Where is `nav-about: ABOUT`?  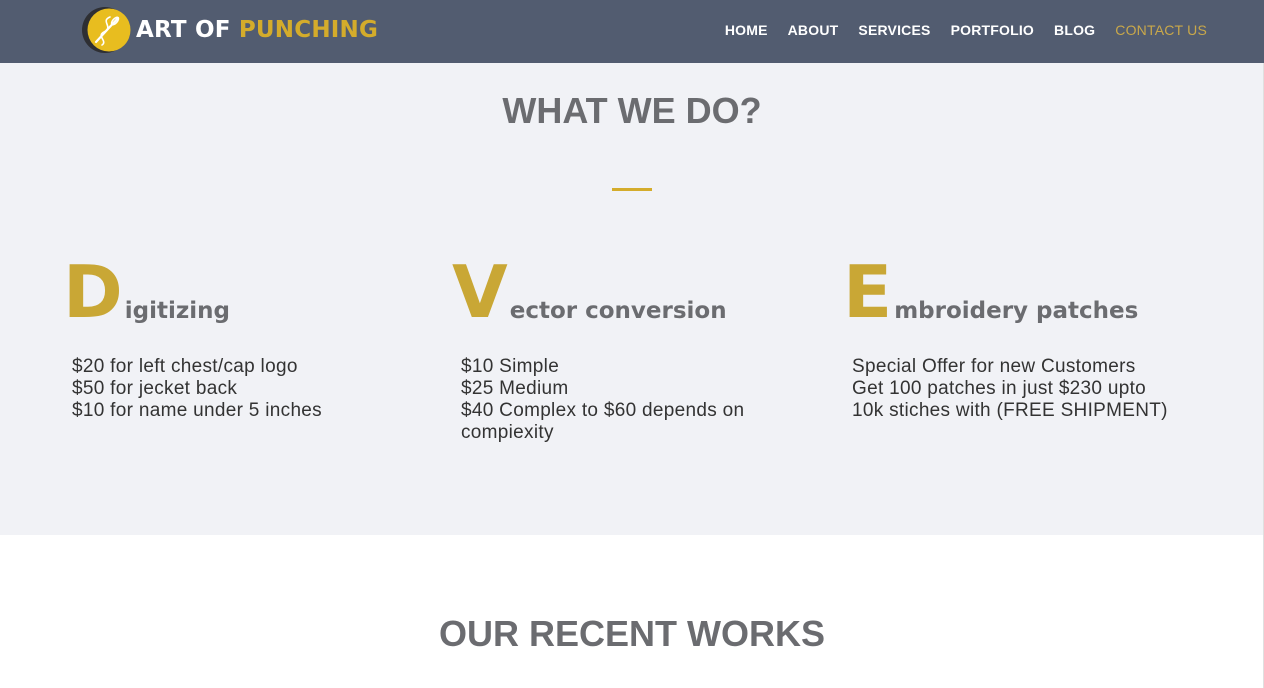
nav-about: ABOUT is located at coordinates (813, 30).